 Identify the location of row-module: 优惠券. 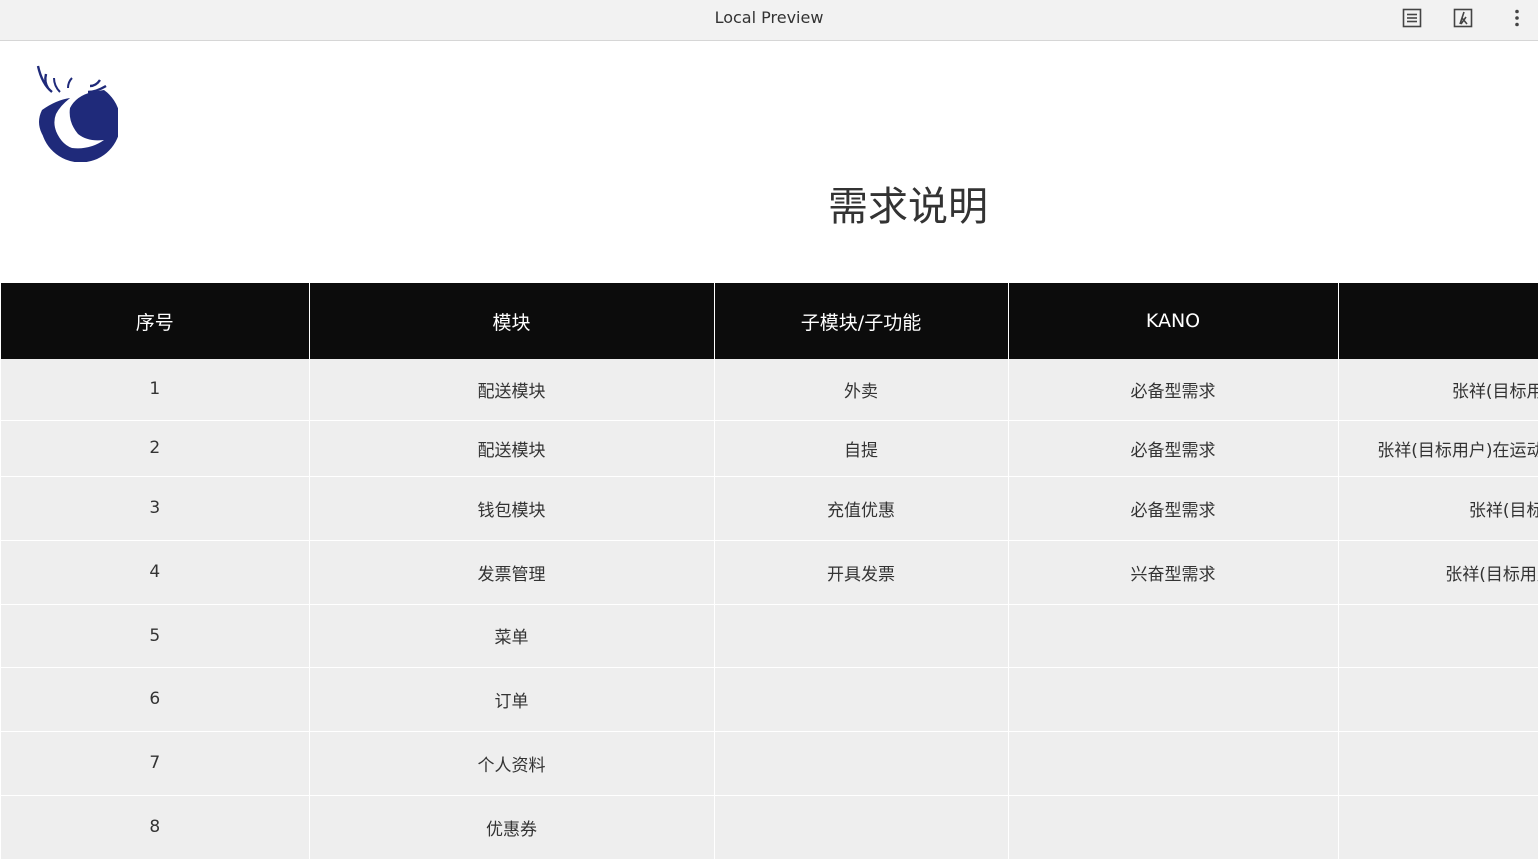
(512, 827).